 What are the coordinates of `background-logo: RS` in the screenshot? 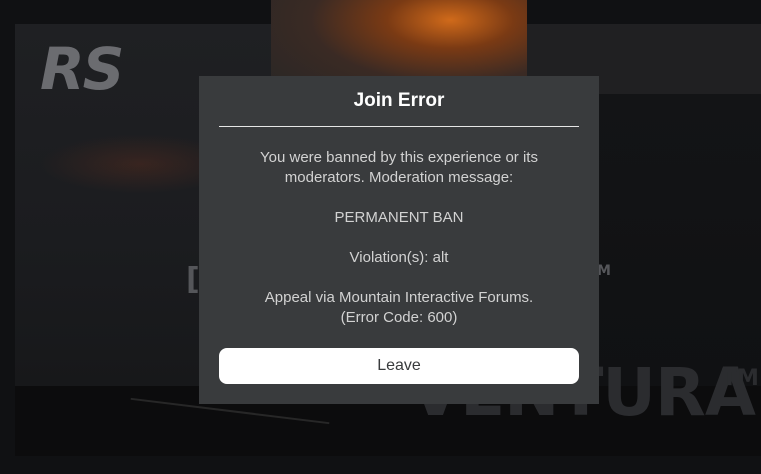 It's located at (82, 69).